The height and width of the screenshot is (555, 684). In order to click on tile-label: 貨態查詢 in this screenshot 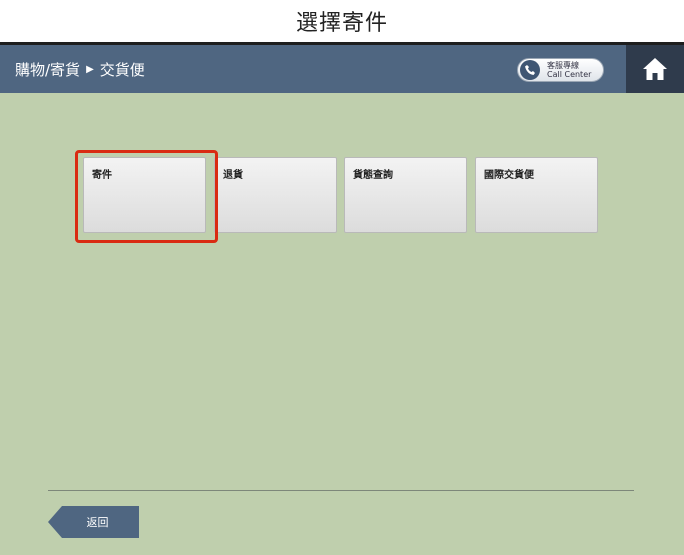, I will do `click(373, 175)`.